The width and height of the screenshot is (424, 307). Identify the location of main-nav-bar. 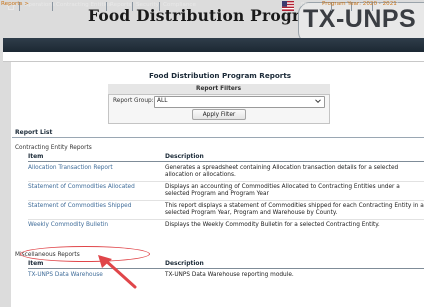
(213, 45).